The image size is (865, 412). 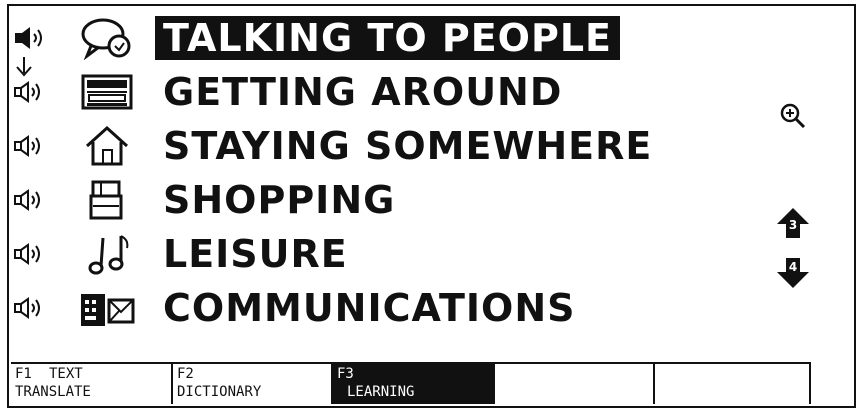 I want to click on phone-mail-icon, so click(x=108, y=310).